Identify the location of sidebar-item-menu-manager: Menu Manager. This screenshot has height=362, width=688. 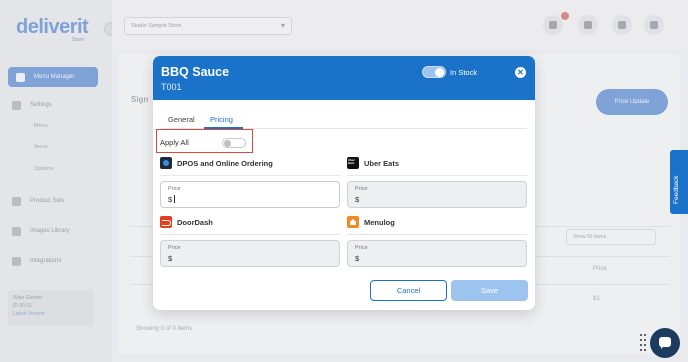
(53, 77).